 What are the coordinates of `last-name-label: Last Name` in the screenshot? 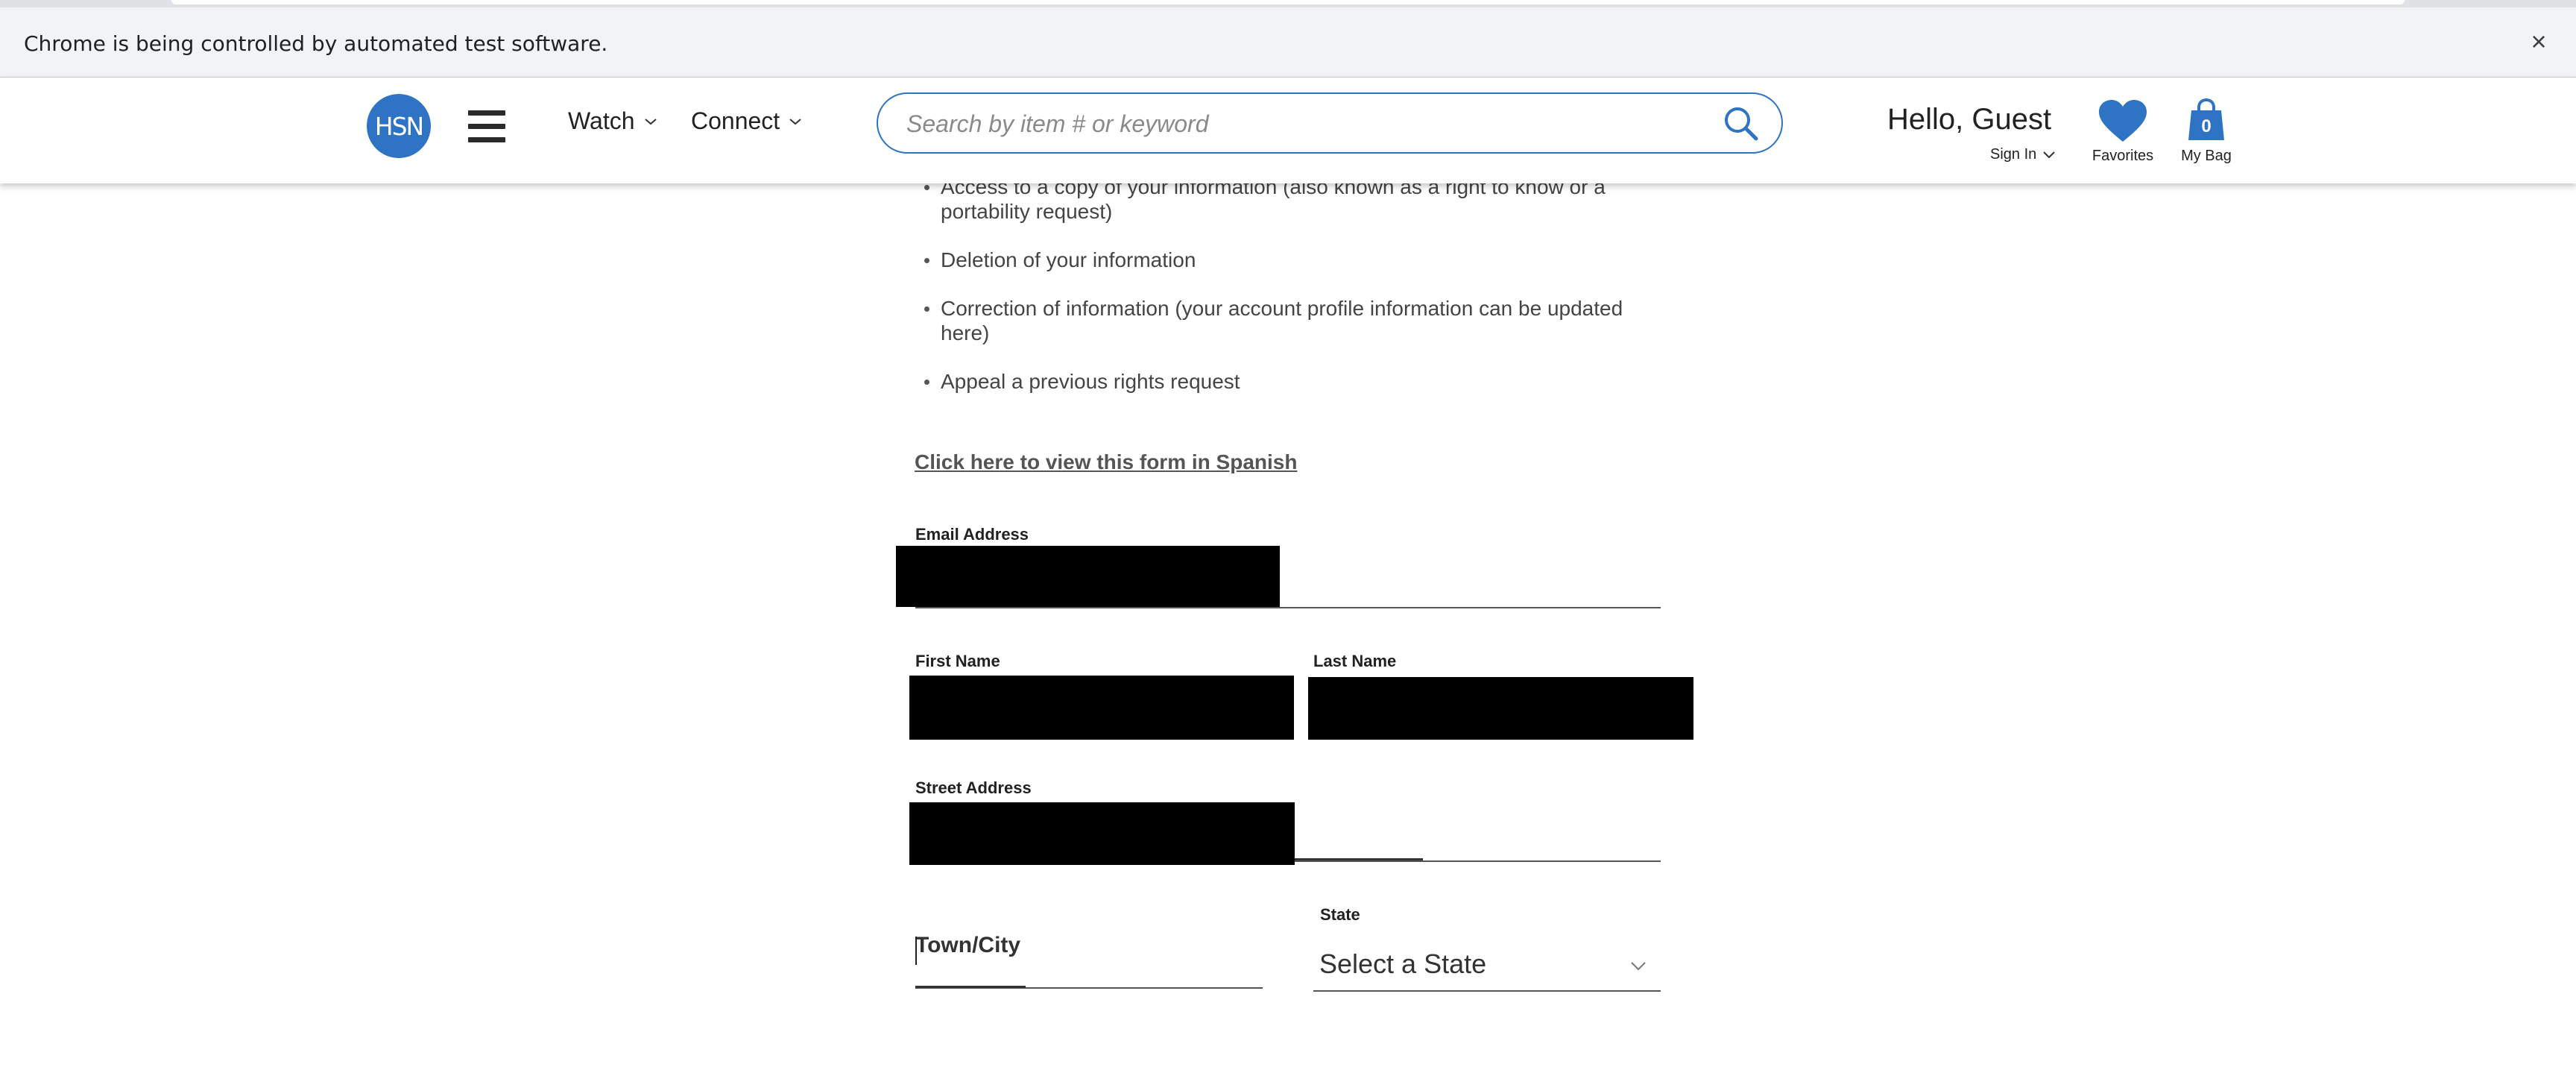 It's located at (1355, 661).